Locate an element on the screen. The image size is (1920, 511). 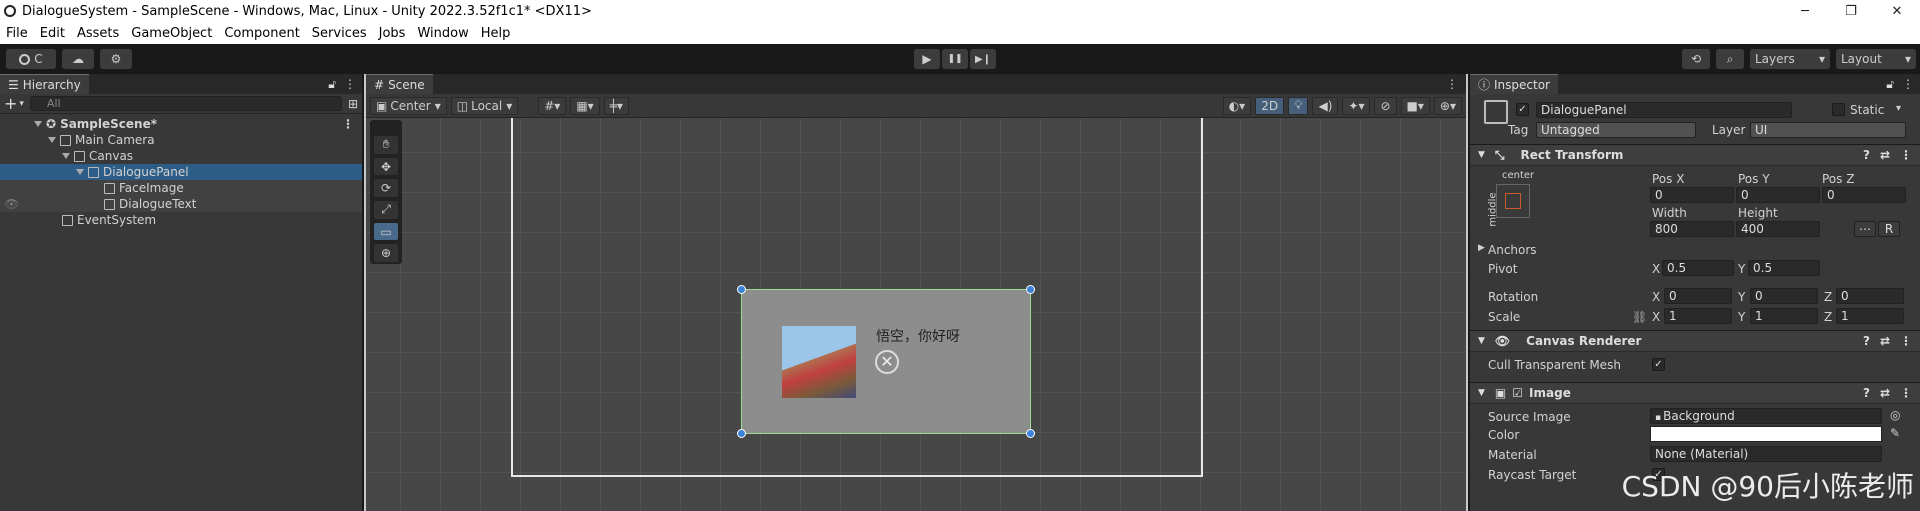
object-name-field: DialoguePanel is located at coordinates (1664, 110).